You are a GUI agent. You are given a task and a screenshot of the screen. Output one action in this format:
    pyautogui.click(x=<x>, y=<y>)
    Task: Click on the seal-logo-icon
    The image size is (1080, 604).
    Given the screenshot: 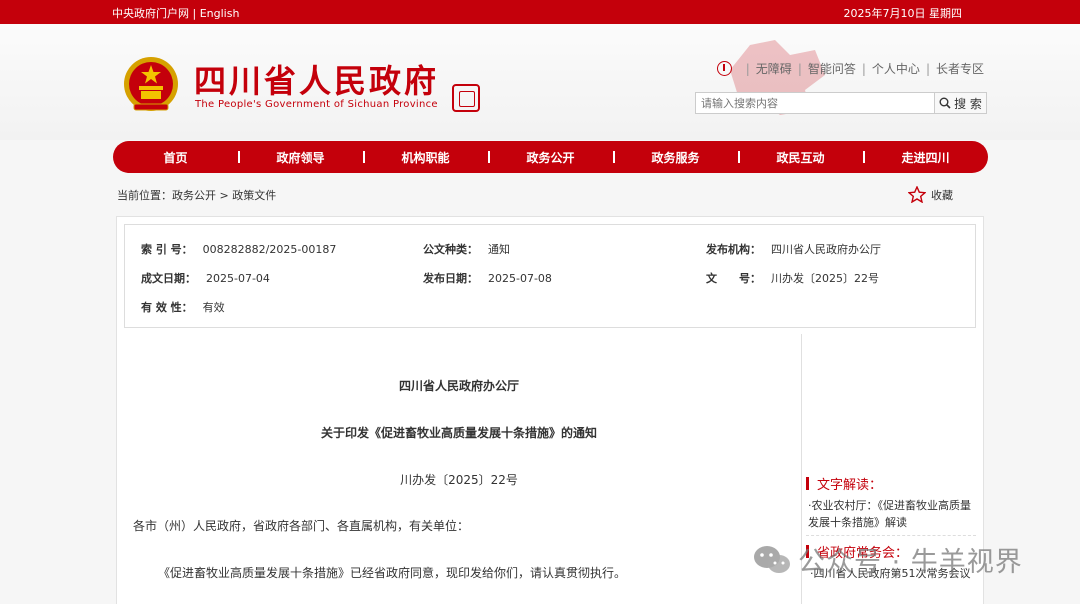 What is the action you would take?
    pyautogui.click(x=466, y=98)
    